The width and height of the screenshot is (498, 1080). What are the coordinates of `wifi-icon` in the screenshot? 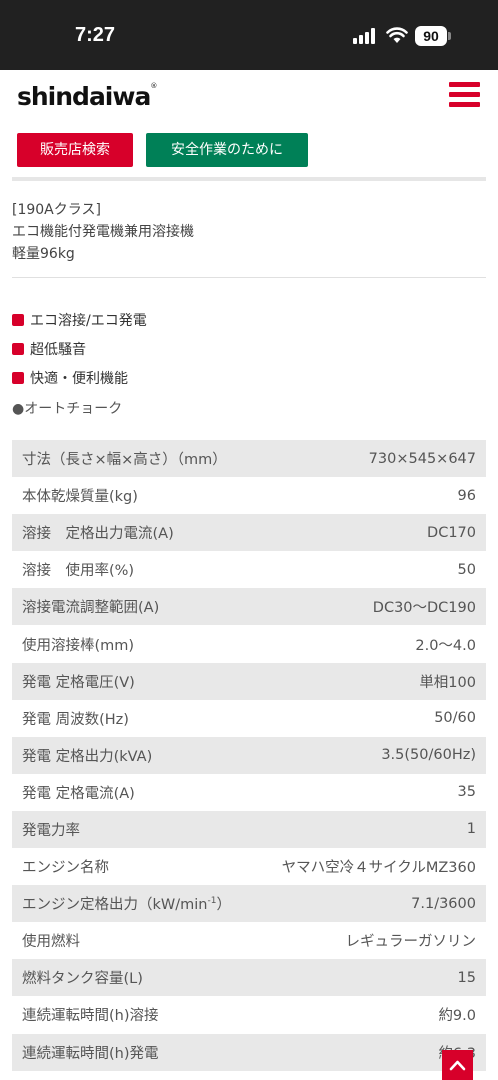 It's located at (397, 35).